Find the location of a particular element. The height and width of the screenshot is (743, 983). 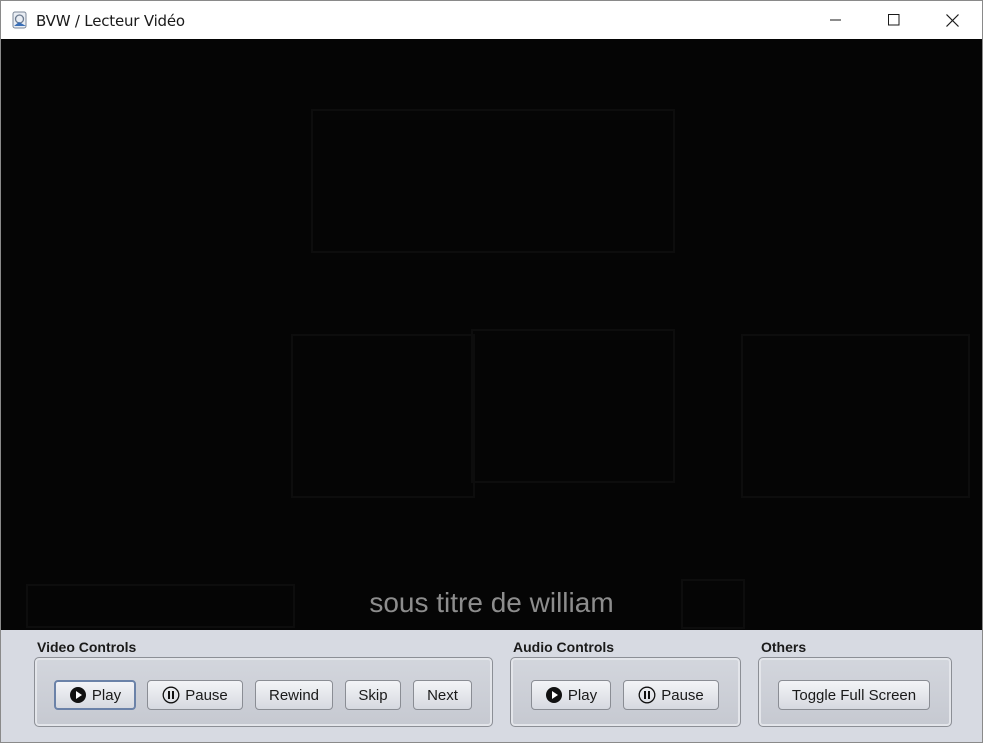

rewind-button: Rewind is located at coordinates (294, 695).